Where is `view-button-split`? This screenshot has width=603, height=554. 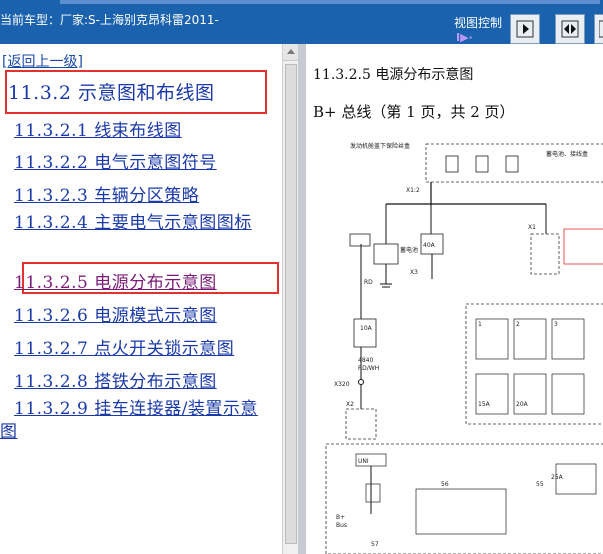
view-button-split is located at coordinates (570, 29).